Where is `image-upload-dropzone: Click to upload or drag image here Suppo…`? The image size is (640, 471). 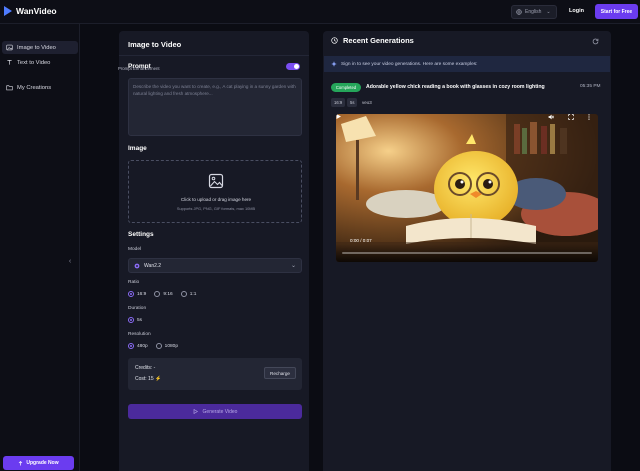
image-upload-dropzone: Click to upload or drag image here Suppo… is located at coordinates (215, 191).